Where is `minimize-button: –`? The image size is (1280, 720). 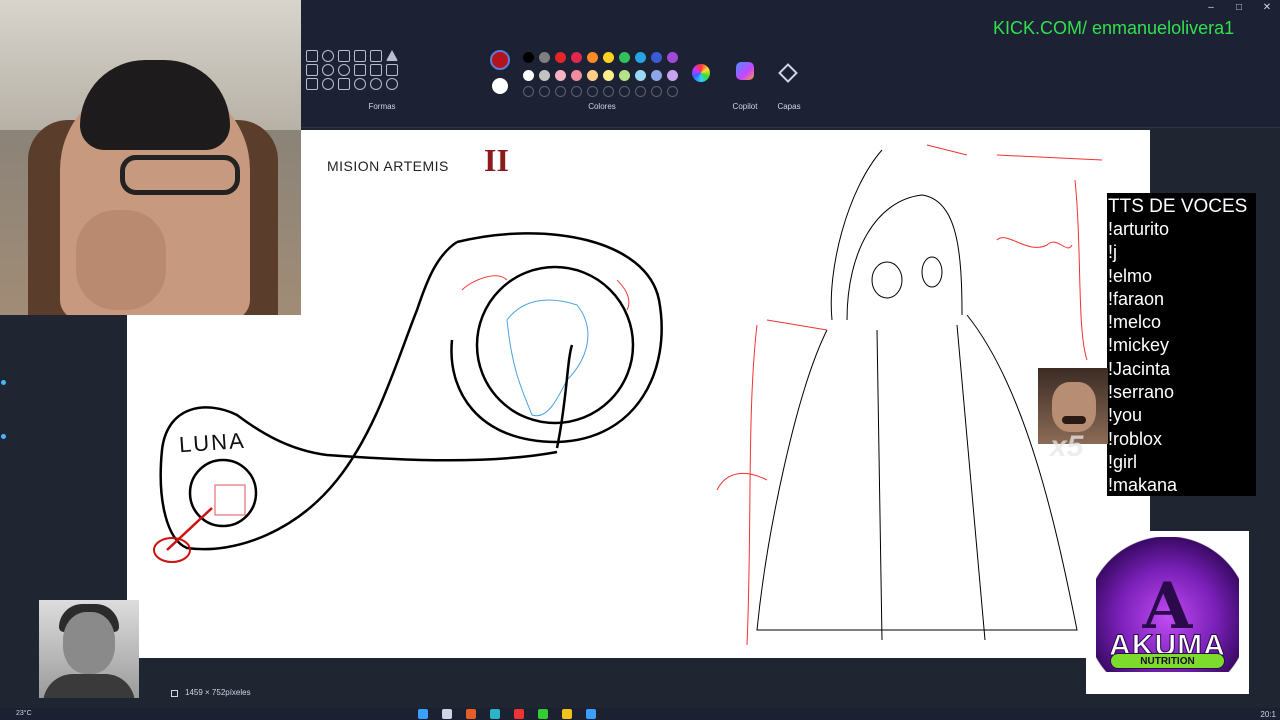 minimize-button: – is located at coordinates (1211, 7).